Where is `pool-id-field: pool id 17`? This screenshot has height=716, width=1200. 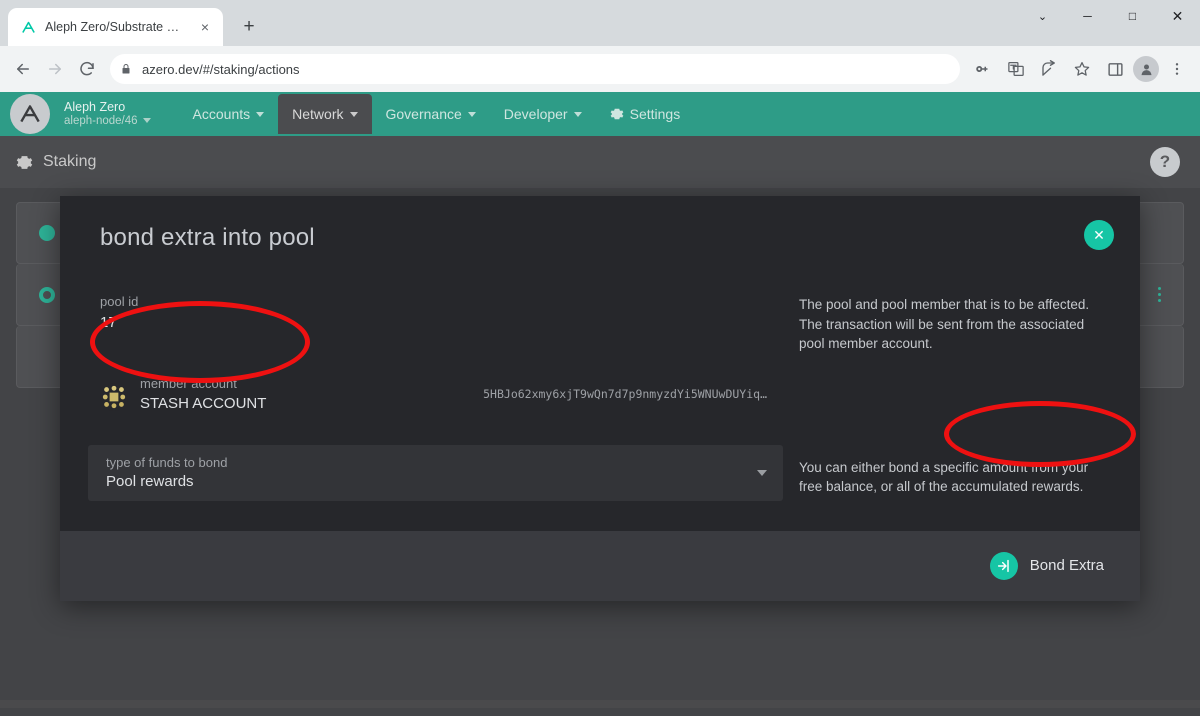 pool-id-field: pool id 17 is located at coordinates (435, 312).